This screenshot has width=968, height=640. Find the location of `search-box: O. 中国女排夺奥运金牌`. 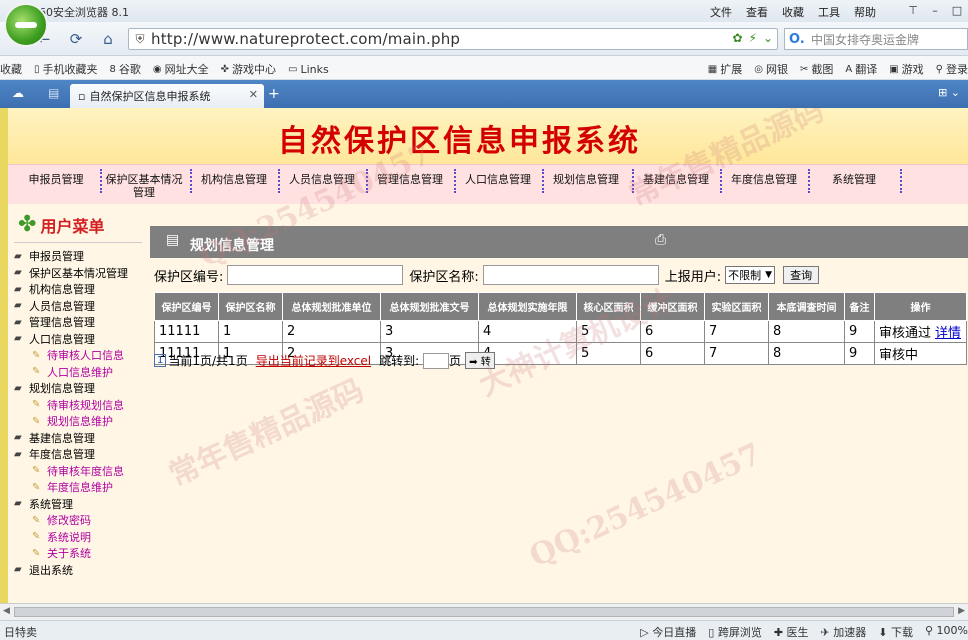

search-box: O. 中国女排夺奥运金牌 is located at coordinates (876, 39).